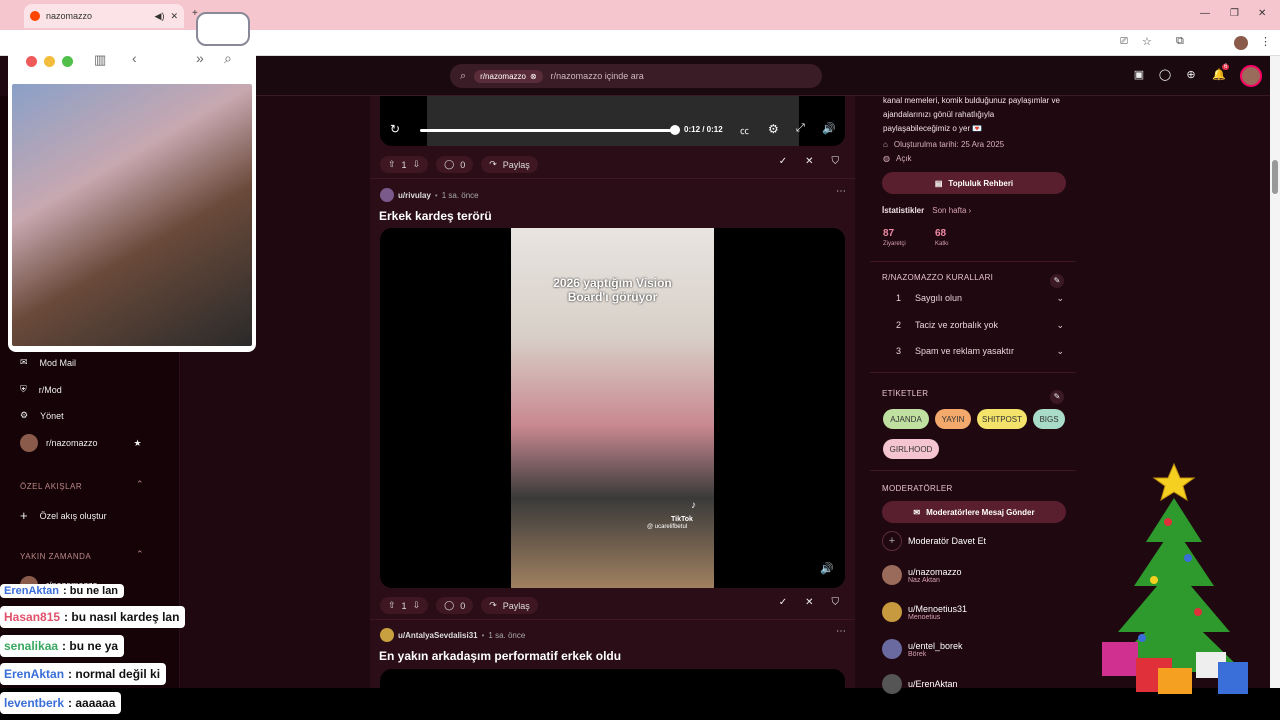 This screenshot has width=1280, height=720. I want to click on video-progress-bar, so click(548, 130).